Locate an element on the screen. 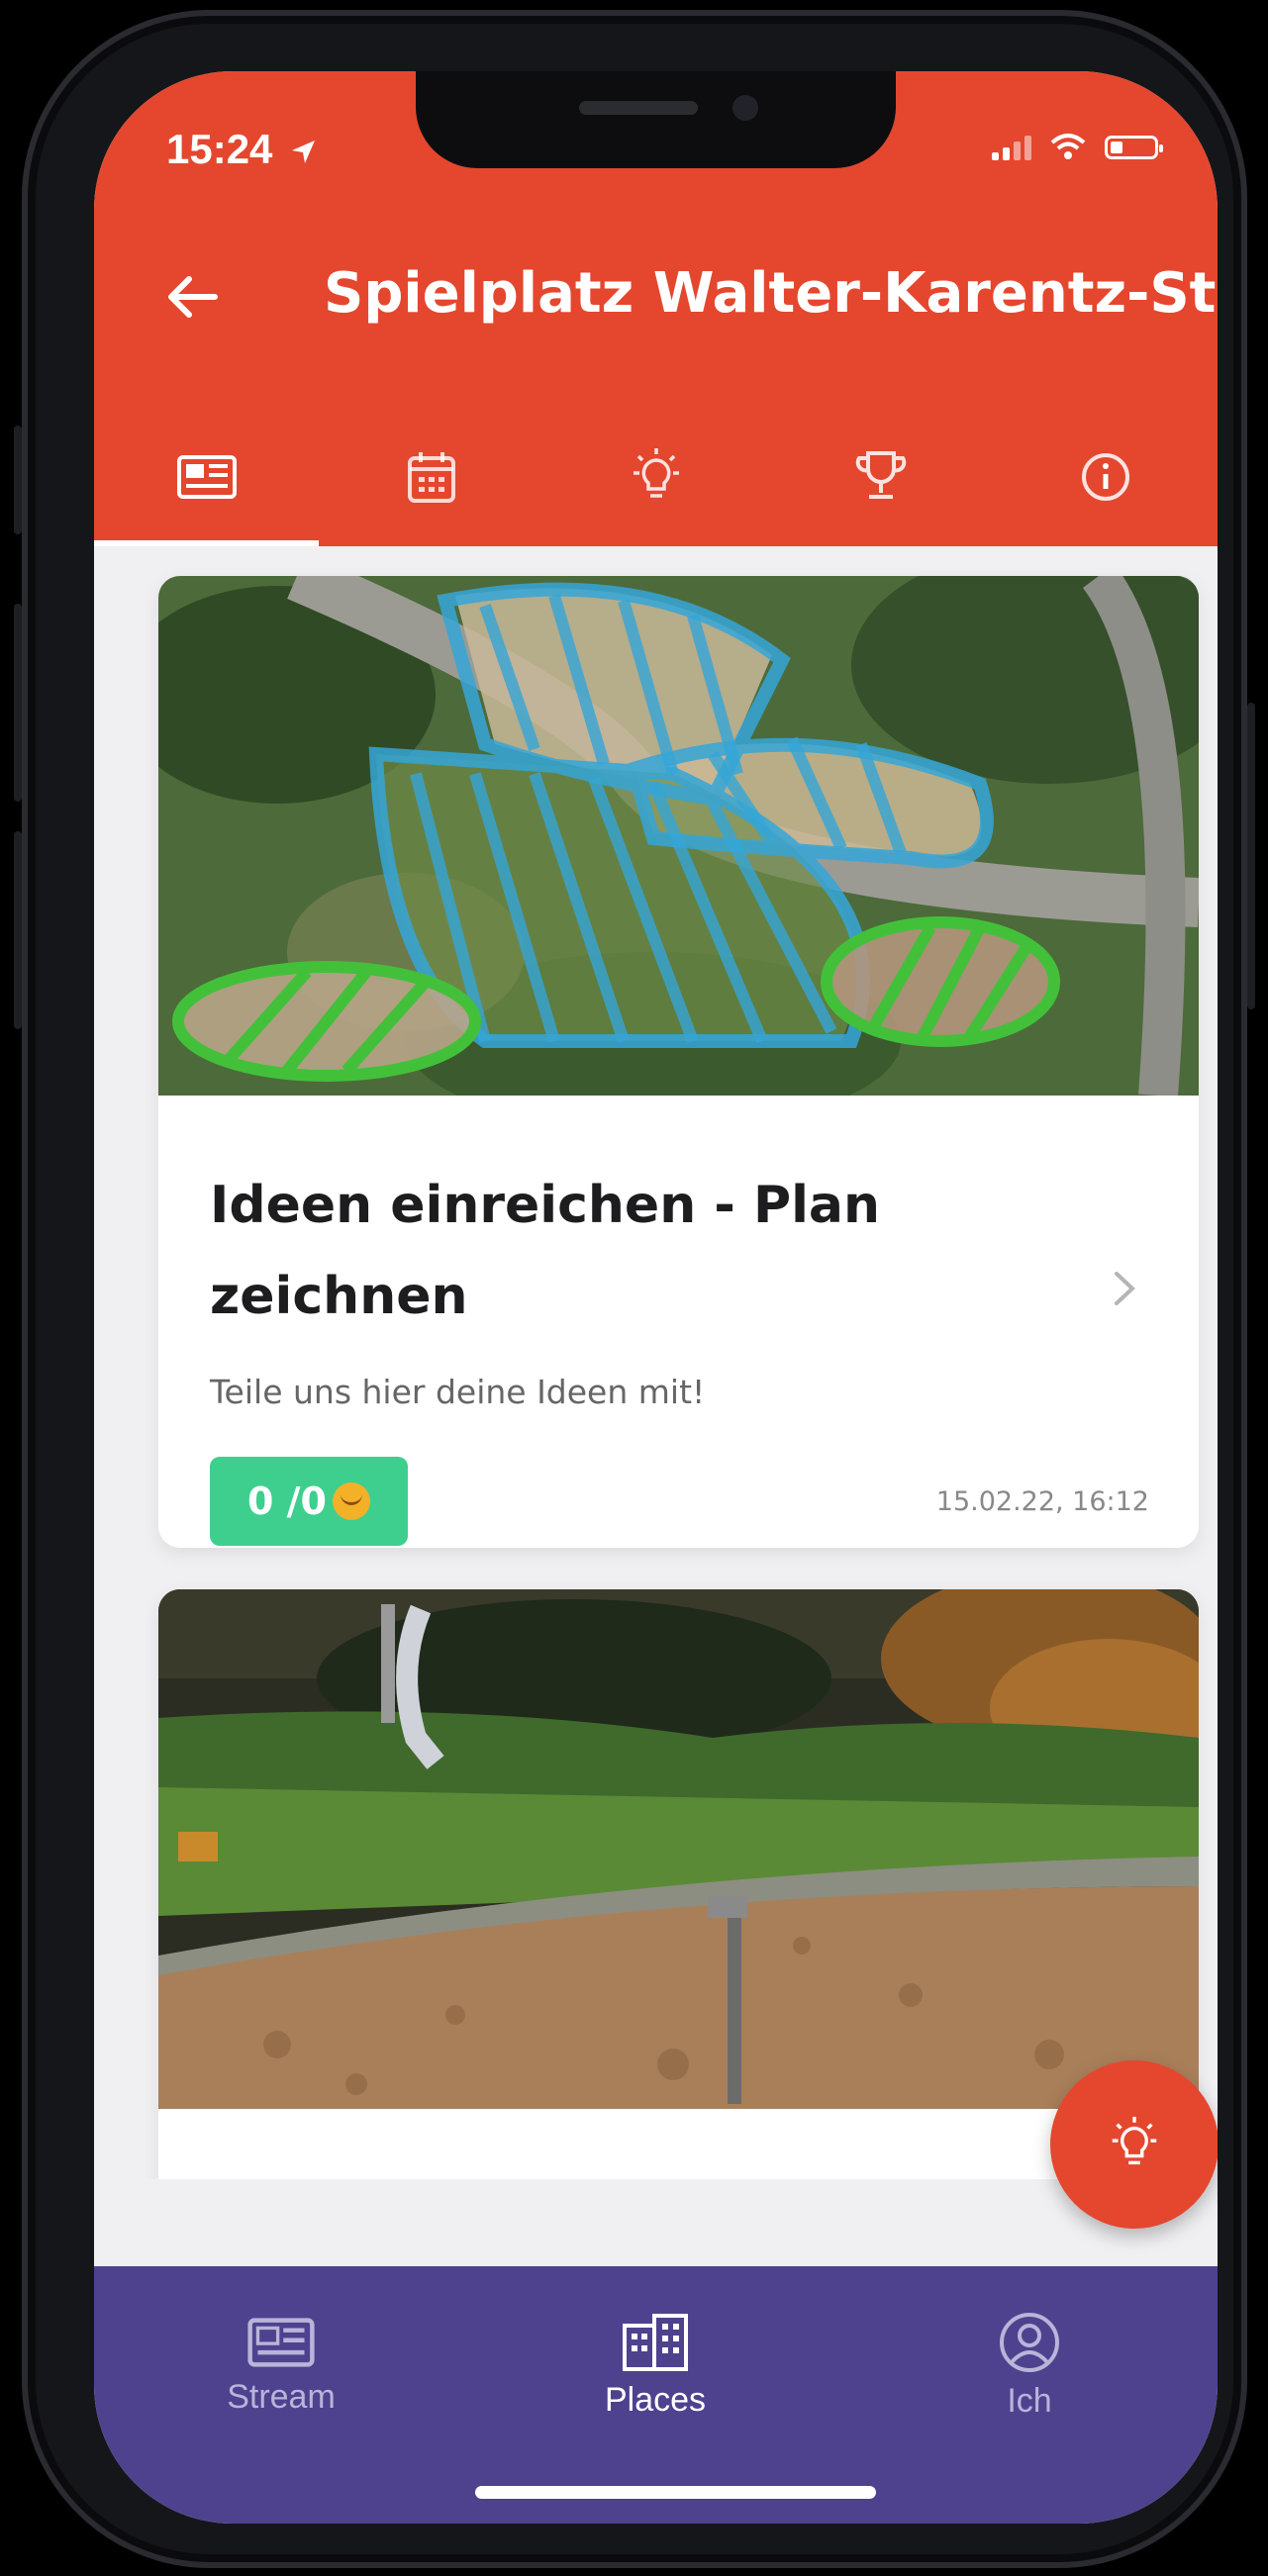 The height and width of the screenshot is (2576, 1268). tab-events is located at coordinates (431, 477).